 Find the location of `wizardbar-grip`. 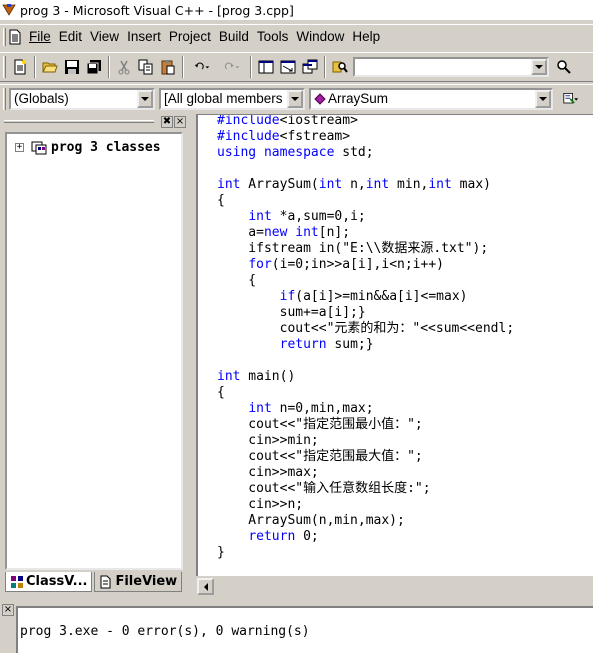

wizardbar-grip is located at coordinates (4, 98).